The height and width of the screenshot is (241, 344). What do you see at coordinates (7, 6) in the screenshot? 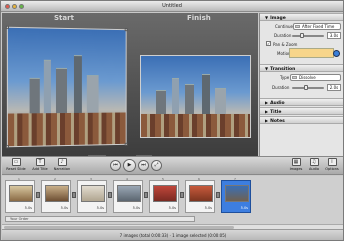
I see `close-button` at bounding box center [7, 6].